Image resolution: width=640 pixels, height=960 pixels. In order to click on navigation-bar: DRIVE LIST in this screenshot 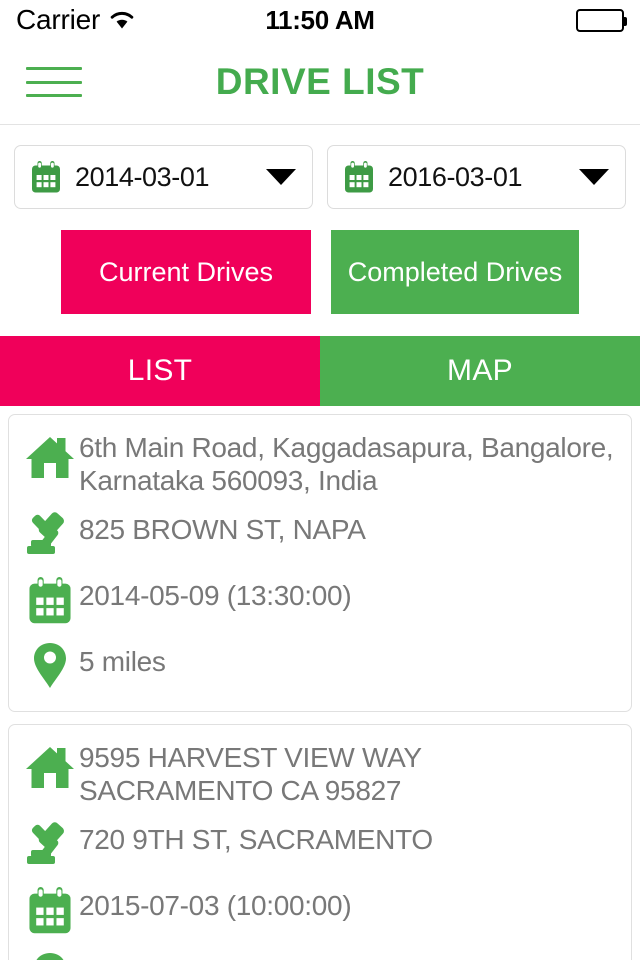, I will do `click(320, 82)`.